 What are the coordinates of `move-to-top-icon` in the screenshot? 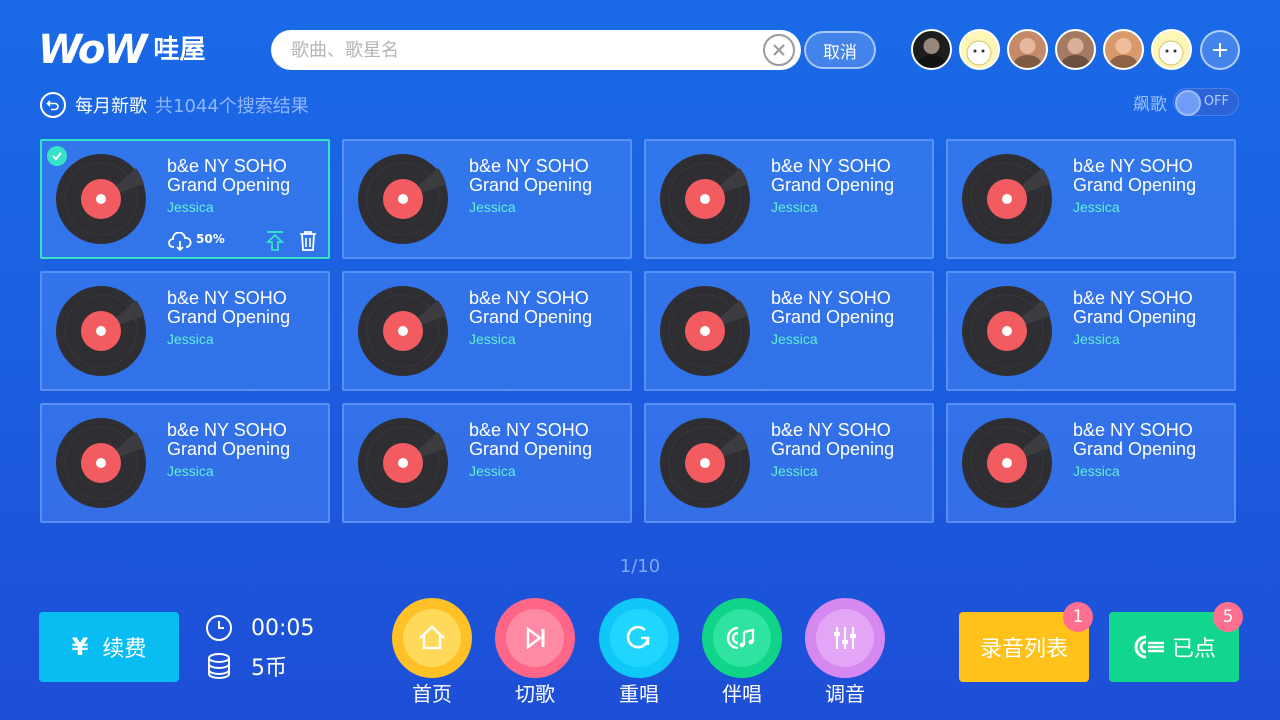 It's located at (275, 241).